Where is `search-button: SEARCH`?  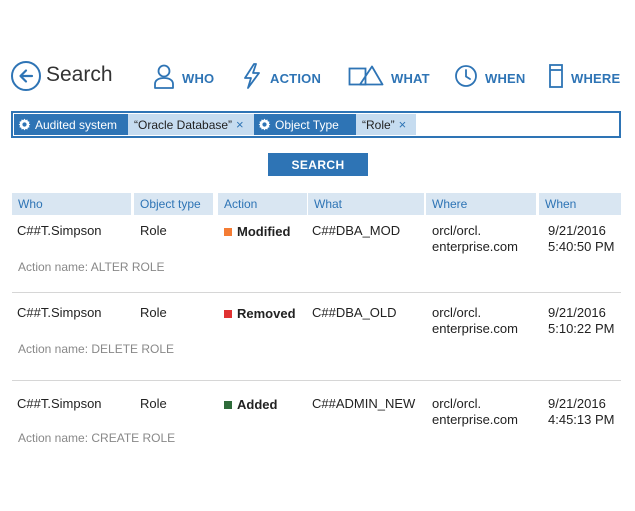 search-button: SEARCH is located at coordinates (318, 164).